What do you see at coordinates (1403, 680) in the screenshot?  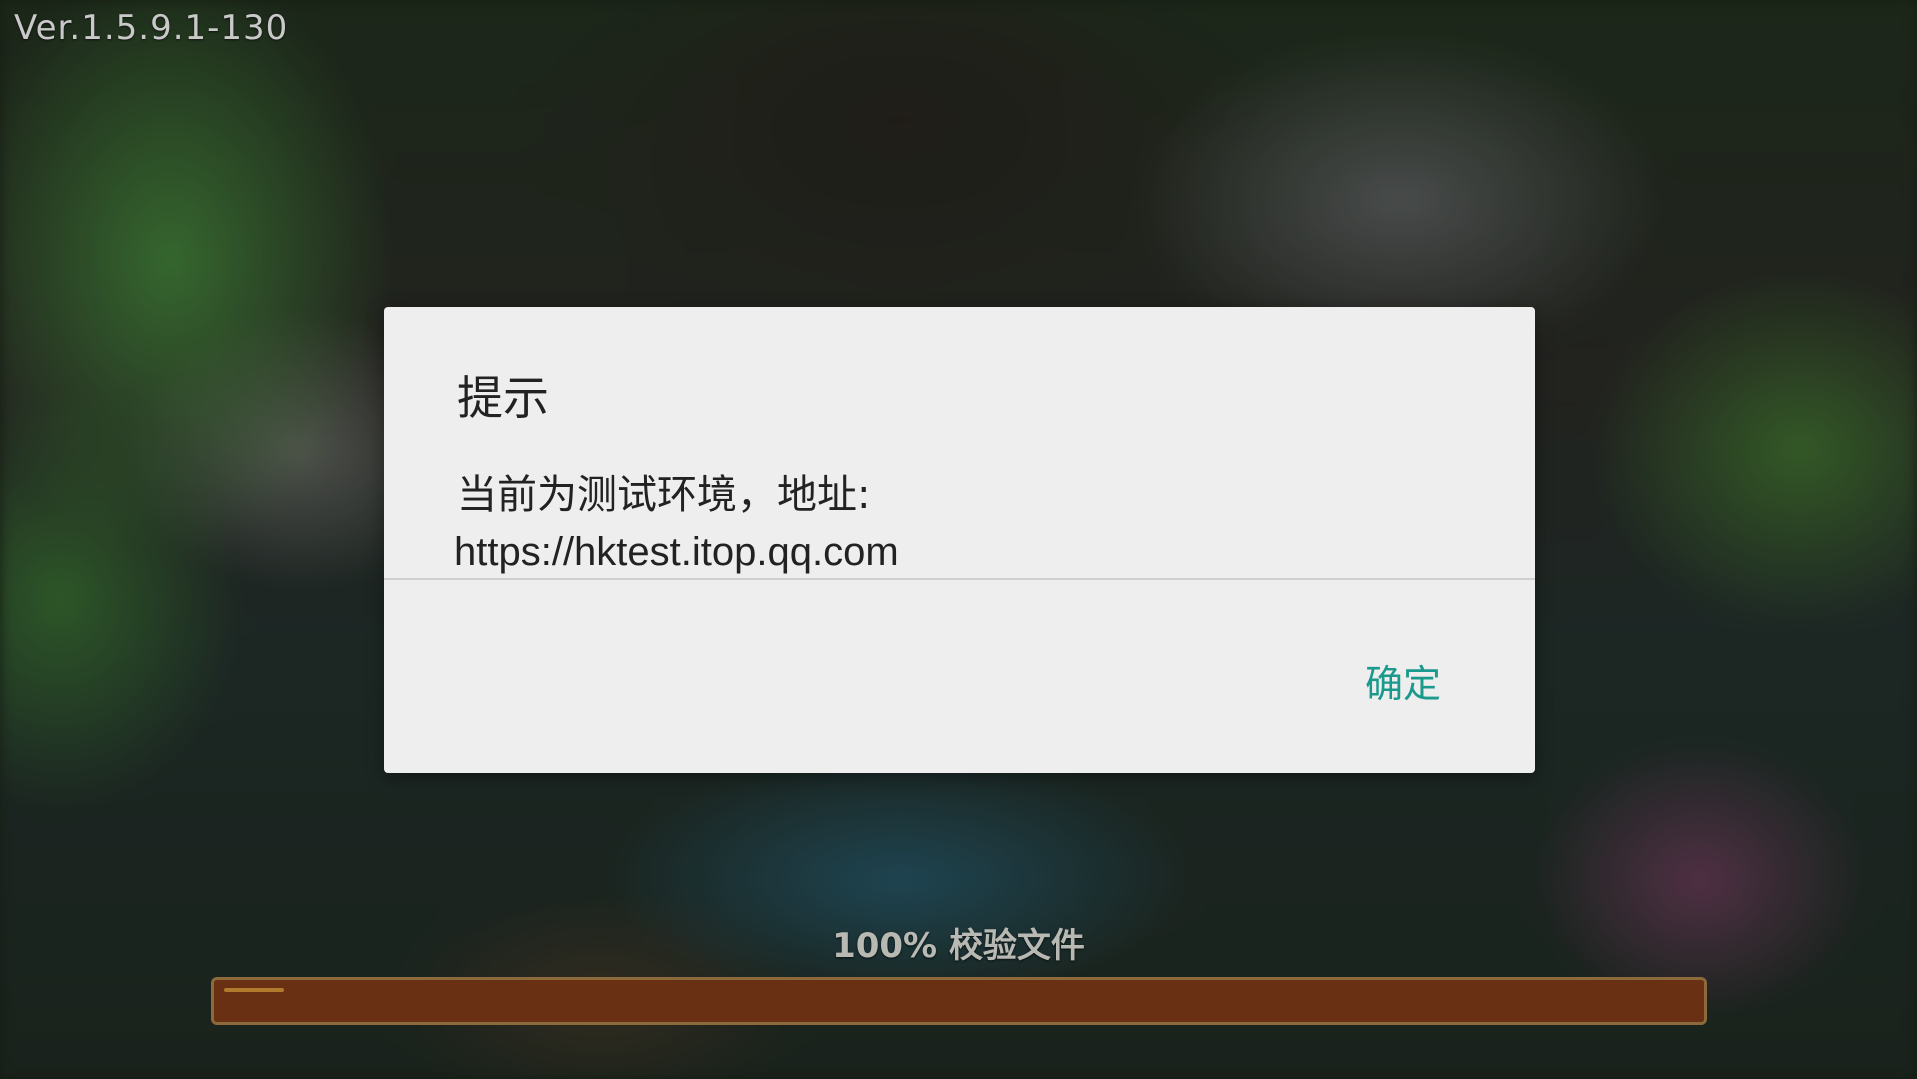 I see `confirm-button: 确定` at bounding box center [1403, 680].